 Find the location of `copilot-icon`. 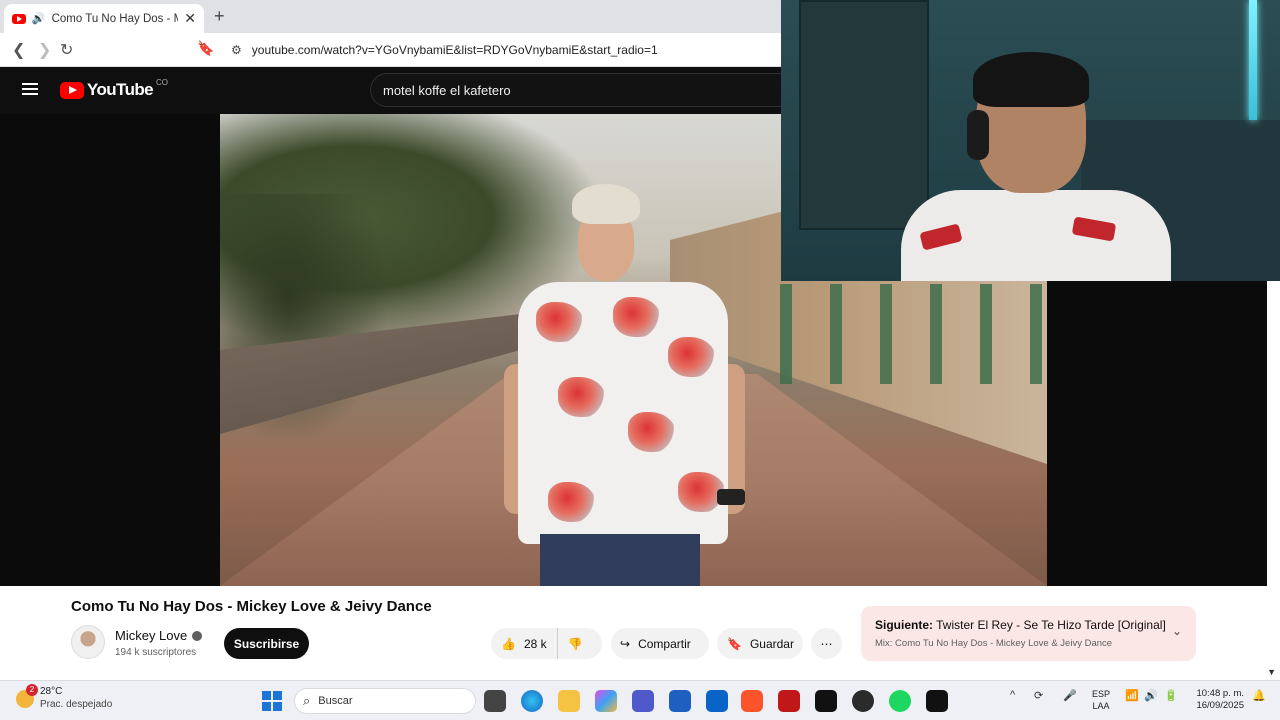

copilot-icon is located at coordinates (606, 701).